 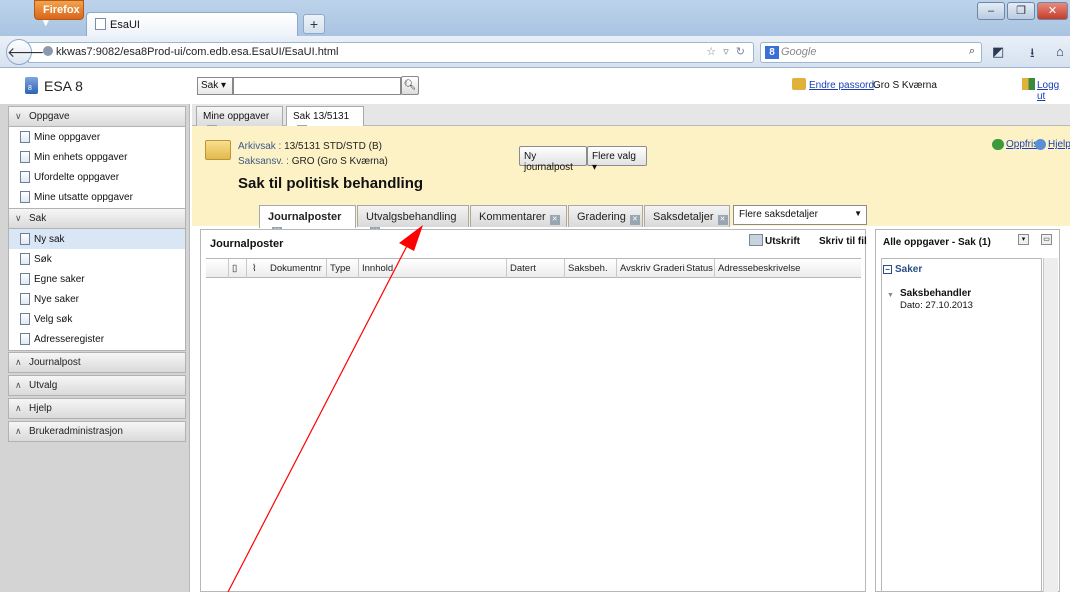 I want to click on tab-kommentarer: Kommentarer ✕, so click(x=518, y=216).